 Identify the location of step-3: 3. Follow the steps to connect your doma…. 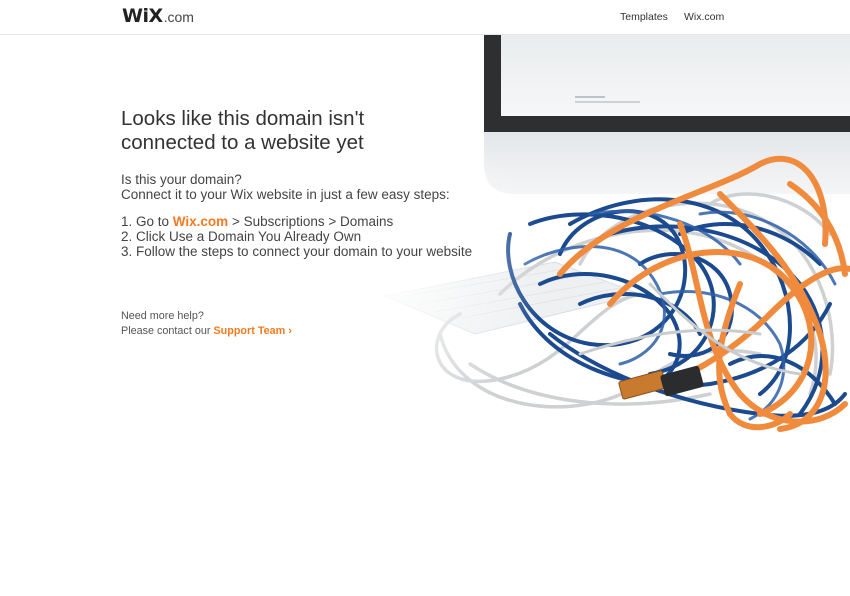
(297, 251).